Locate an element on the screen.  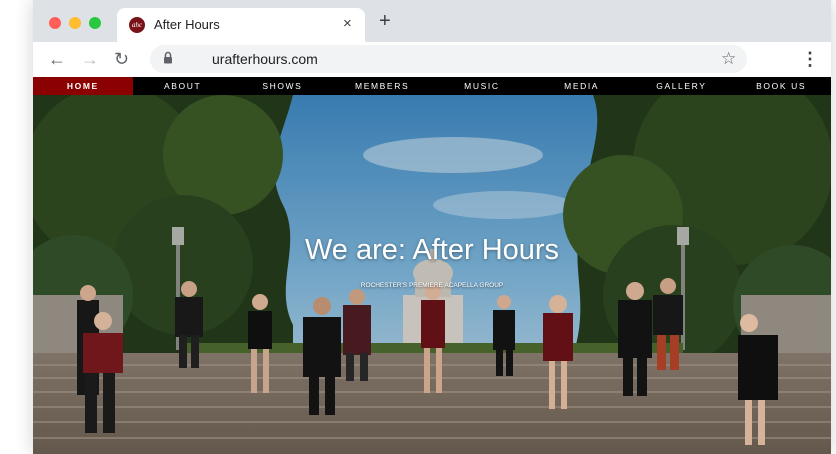
nav-item-shows: SHOWS is located at coordinates (283, 86).